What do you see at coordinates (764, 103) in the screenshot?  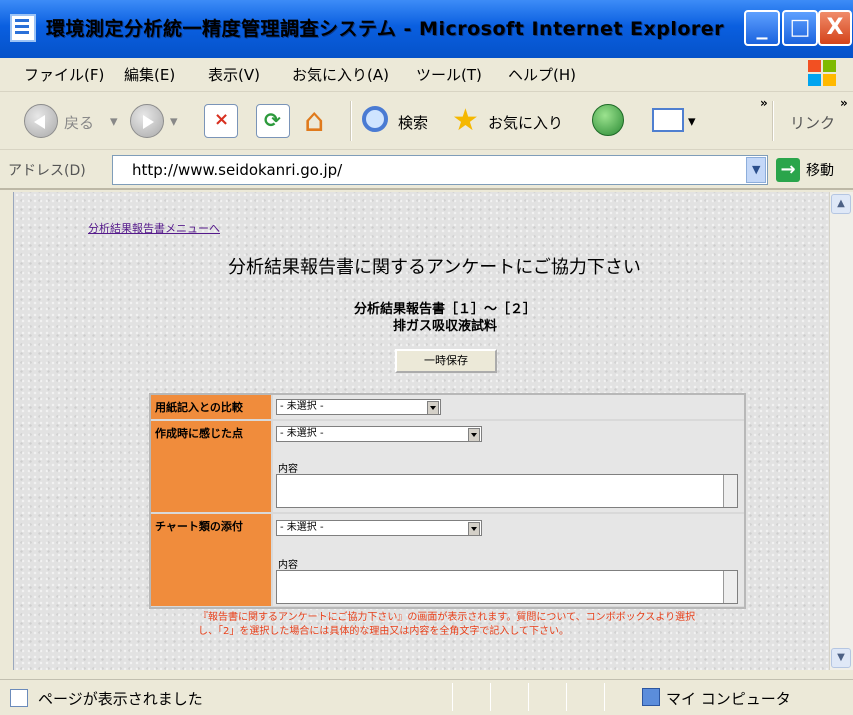 I see `toolbar-chevron: »` at bounding box center [764, 103].